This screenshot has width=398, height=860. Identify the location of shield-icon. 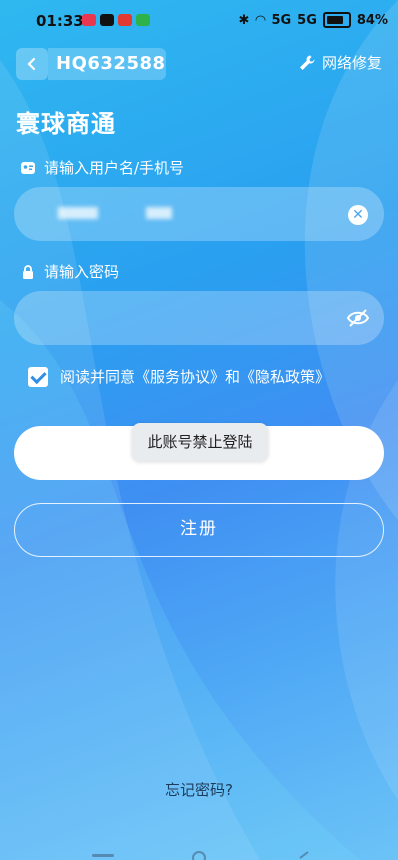
(143, 20).